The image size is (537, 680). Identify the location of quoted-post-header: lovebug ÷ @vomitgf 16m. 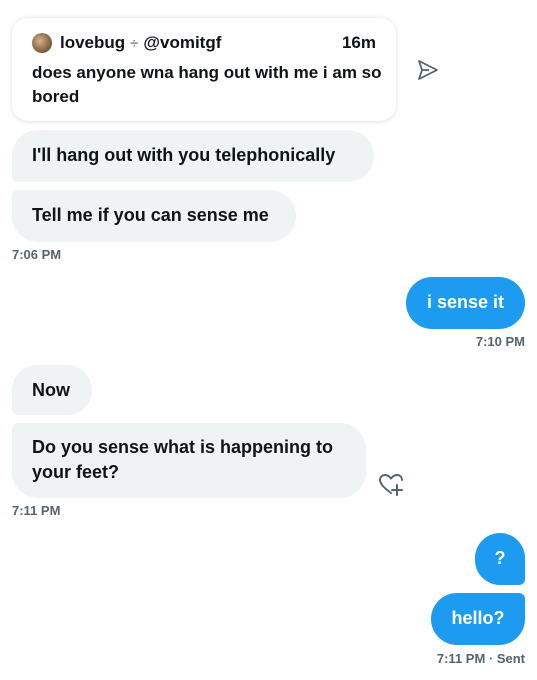
(204, 43).